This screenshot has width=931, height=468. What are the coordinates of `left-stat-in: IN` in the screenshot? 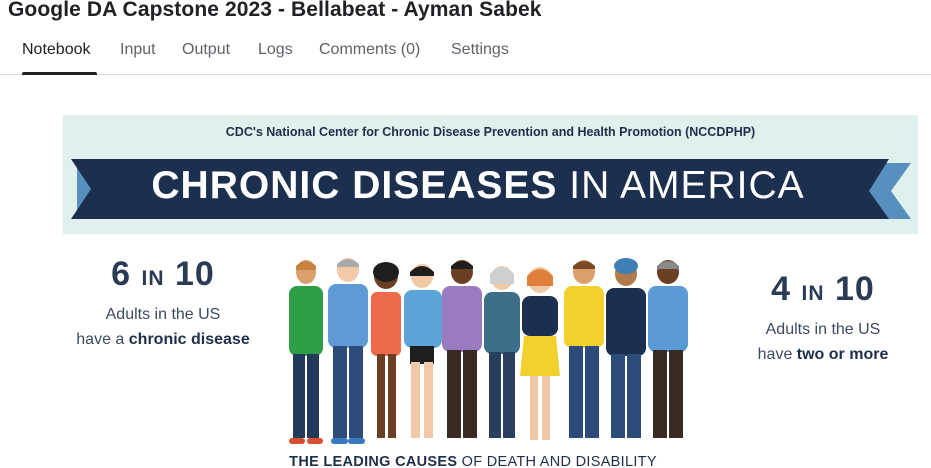 It's located at (153, 278).